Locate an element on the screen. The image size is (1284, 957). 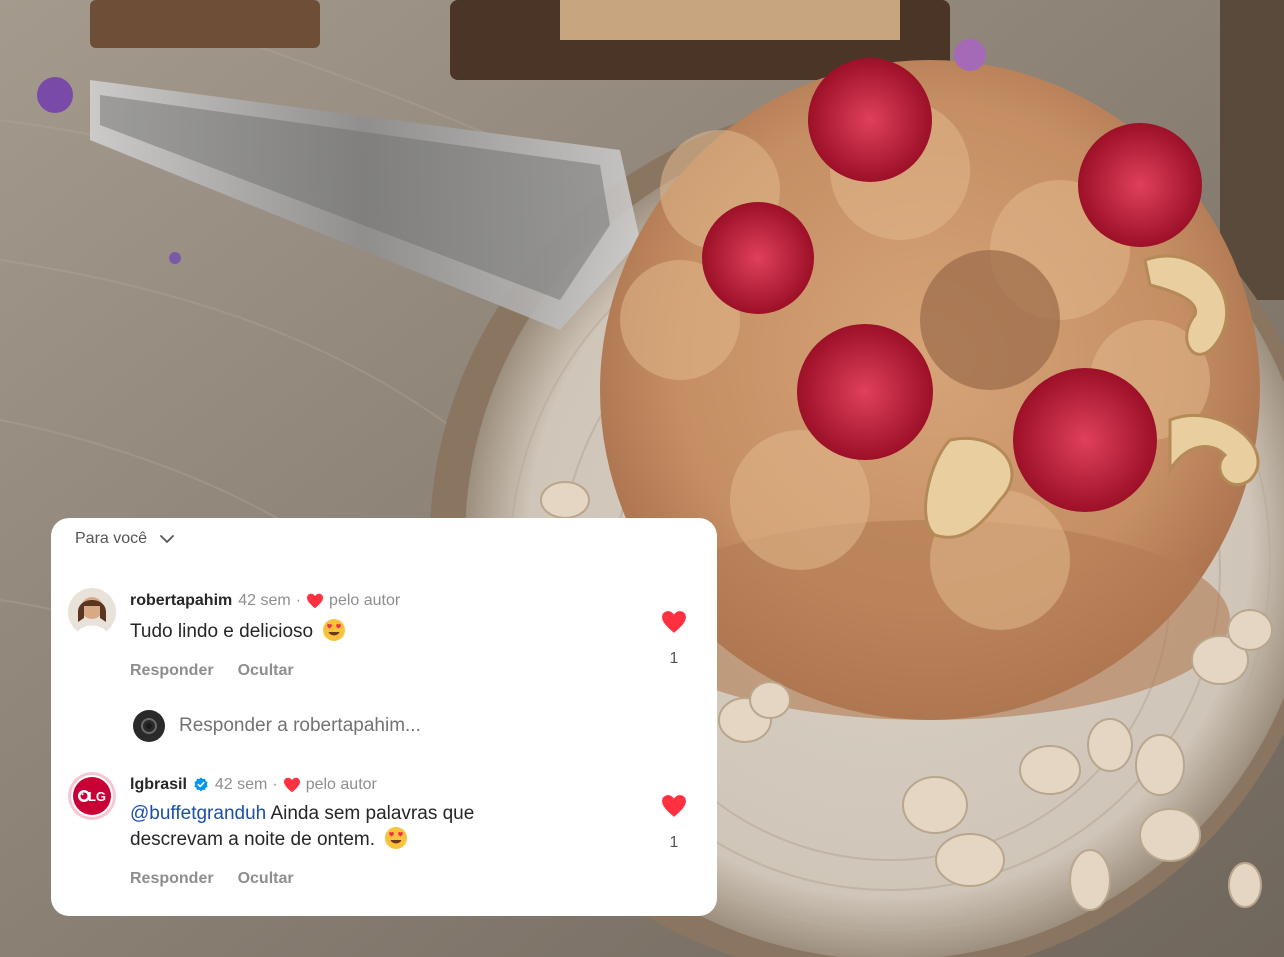
reply-input is located at coordinates (389, 726).